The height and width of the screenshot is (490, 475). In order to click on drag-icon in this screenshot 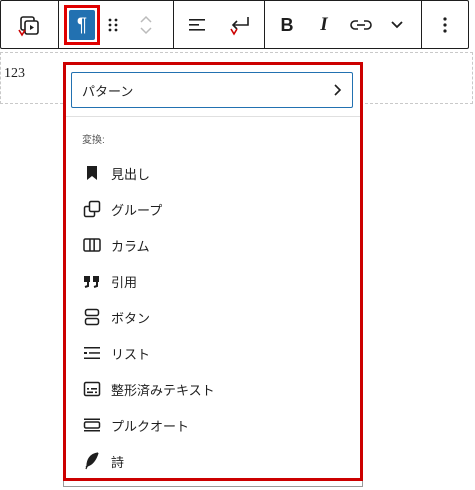, I will do `click(113, 25)`.